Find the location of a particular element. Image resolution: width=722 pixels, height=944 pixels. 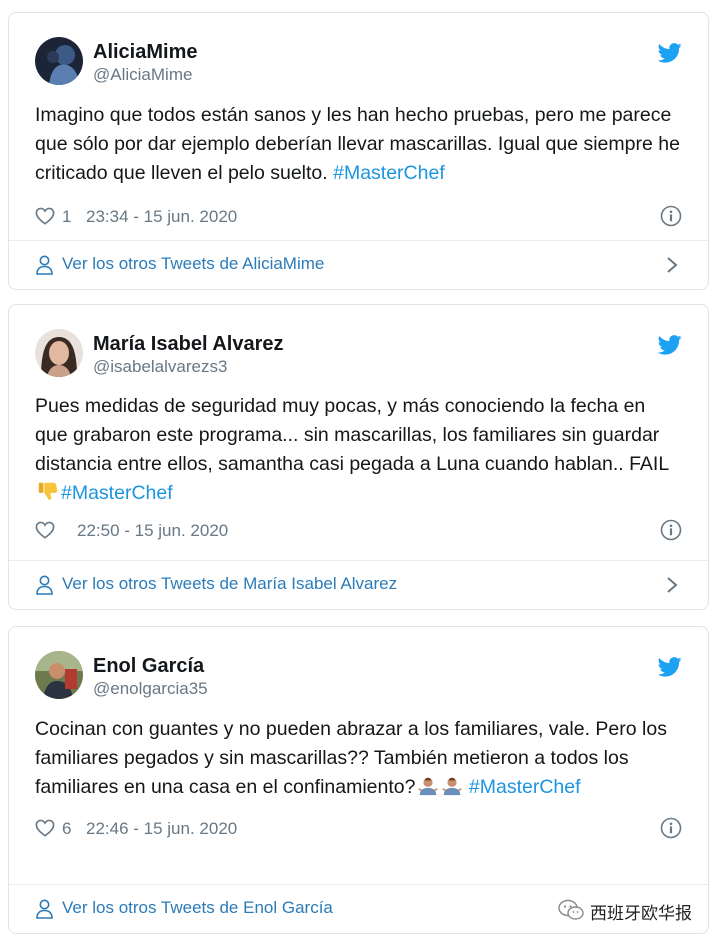

author-name: Enol García is located at coordinates (148, 666).